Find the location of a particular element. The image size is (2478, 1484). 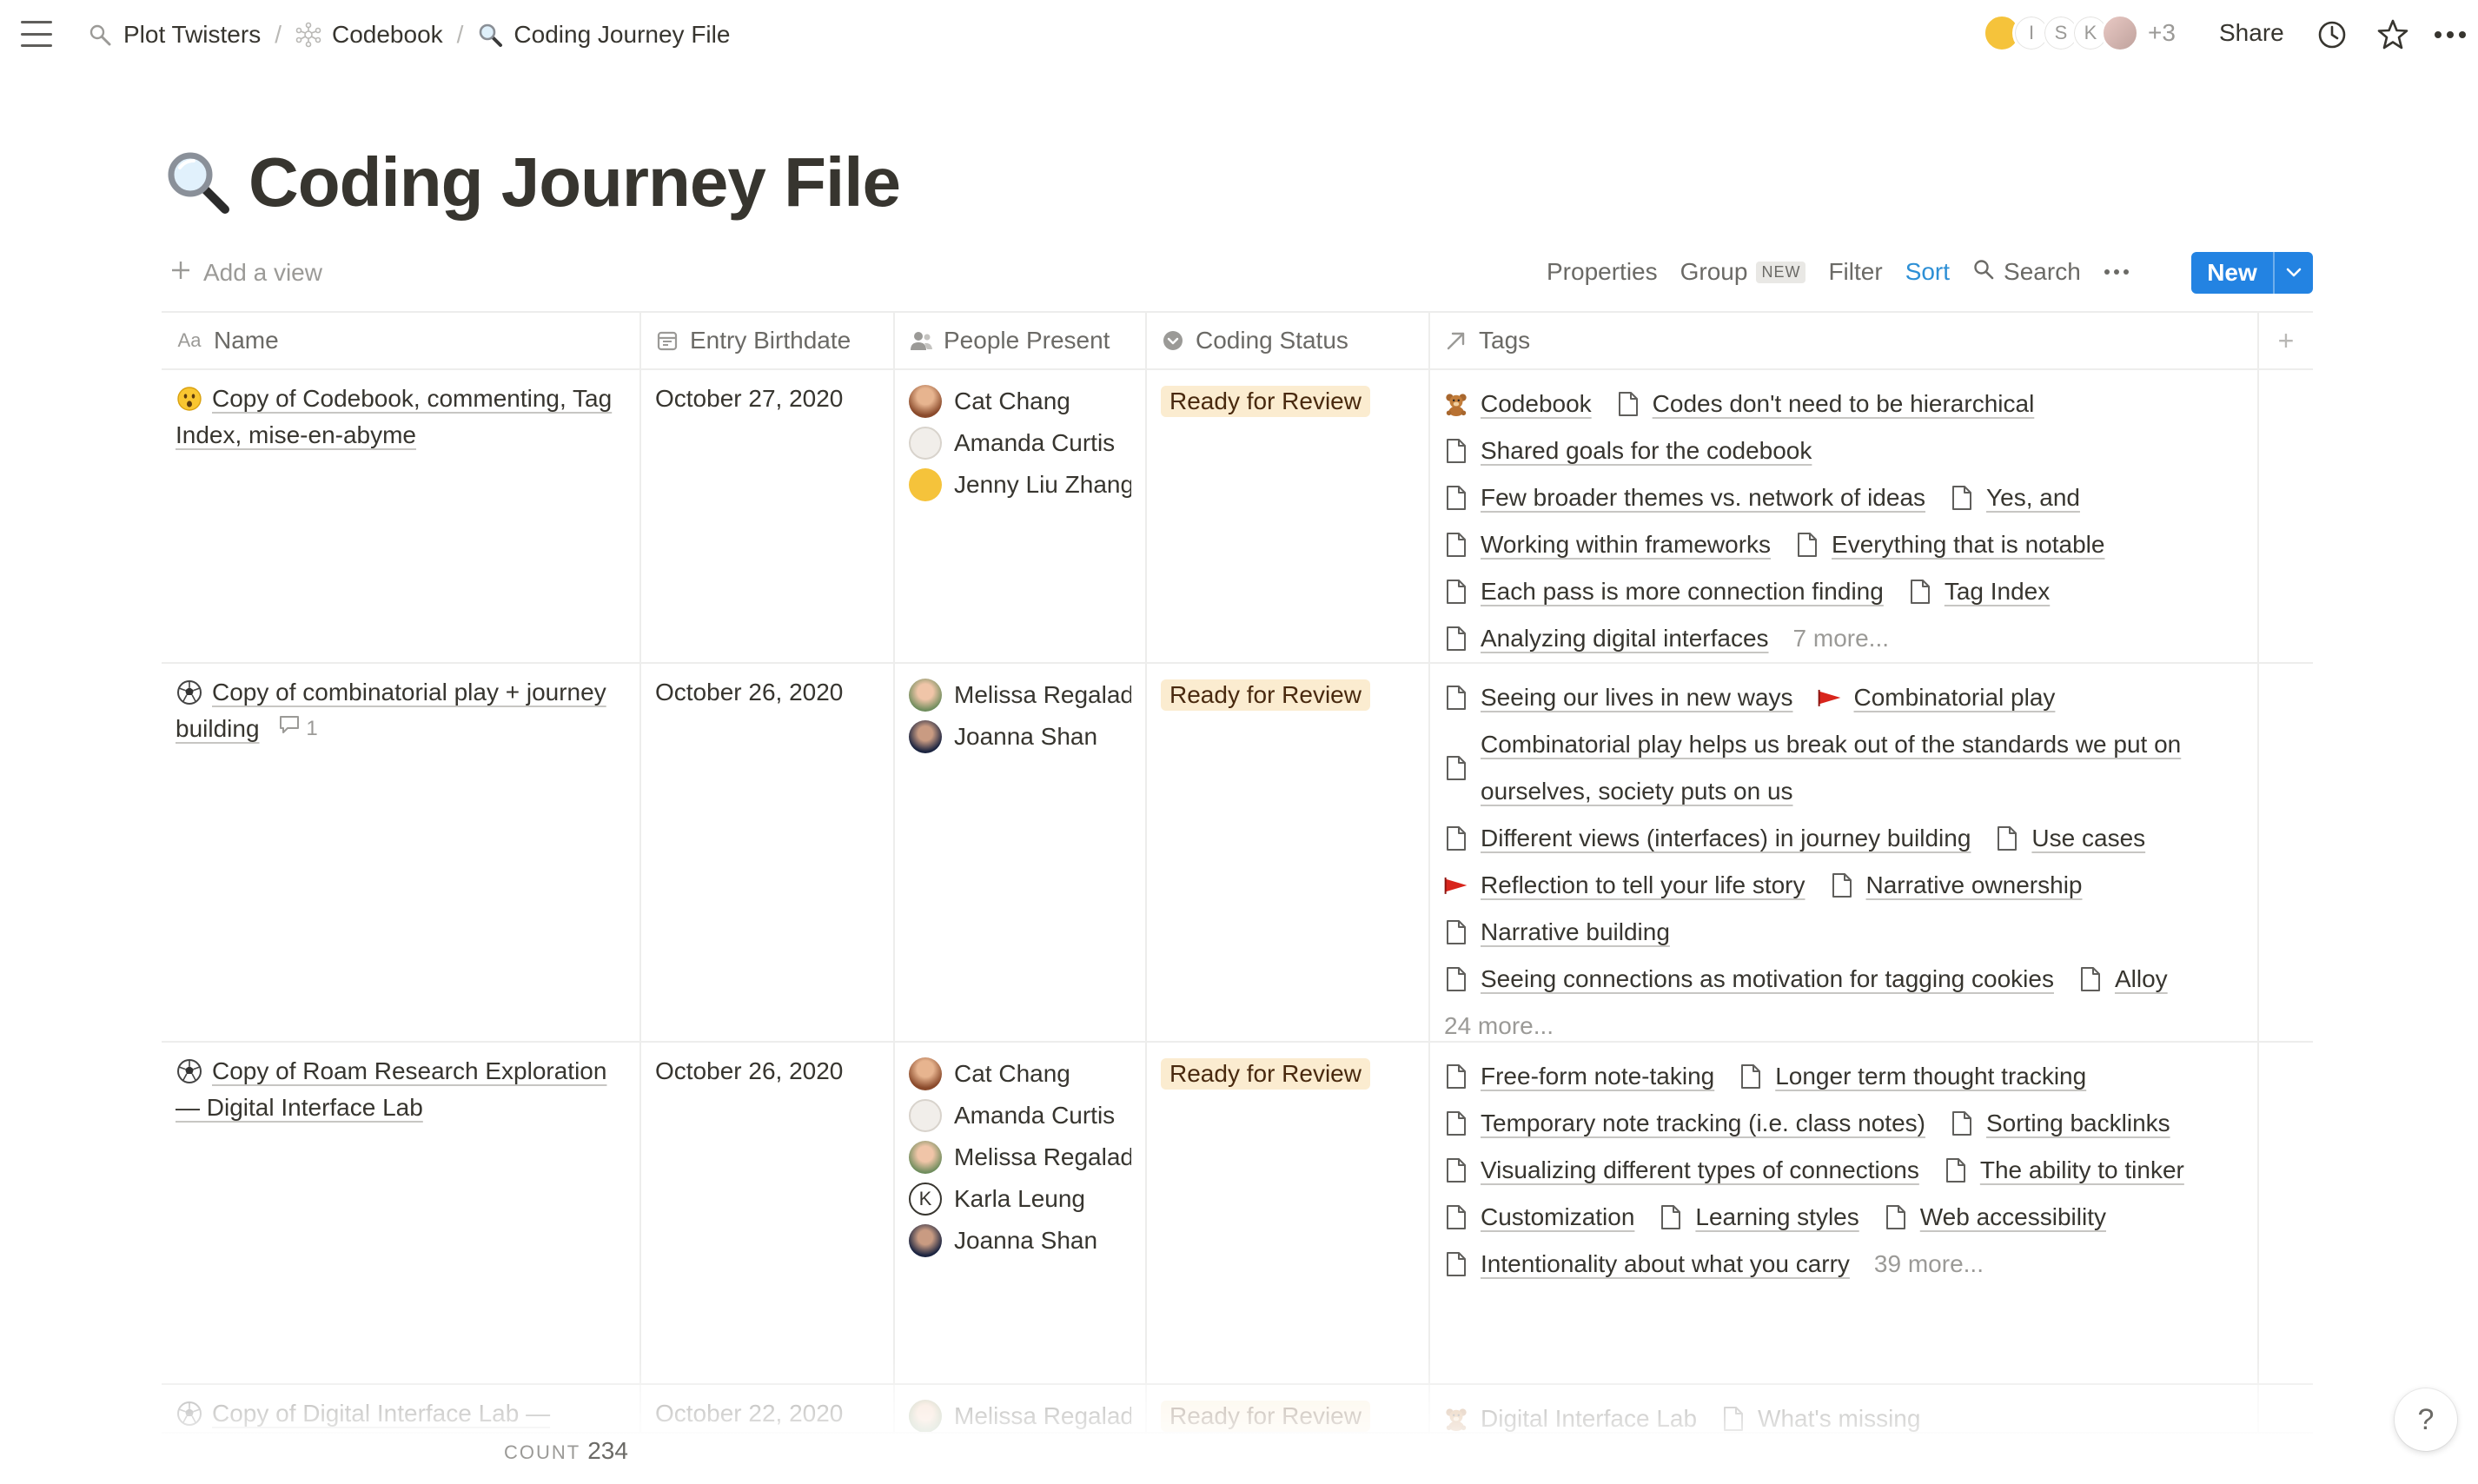

tag-link: Codebook is located at coordinates (1518, 404).